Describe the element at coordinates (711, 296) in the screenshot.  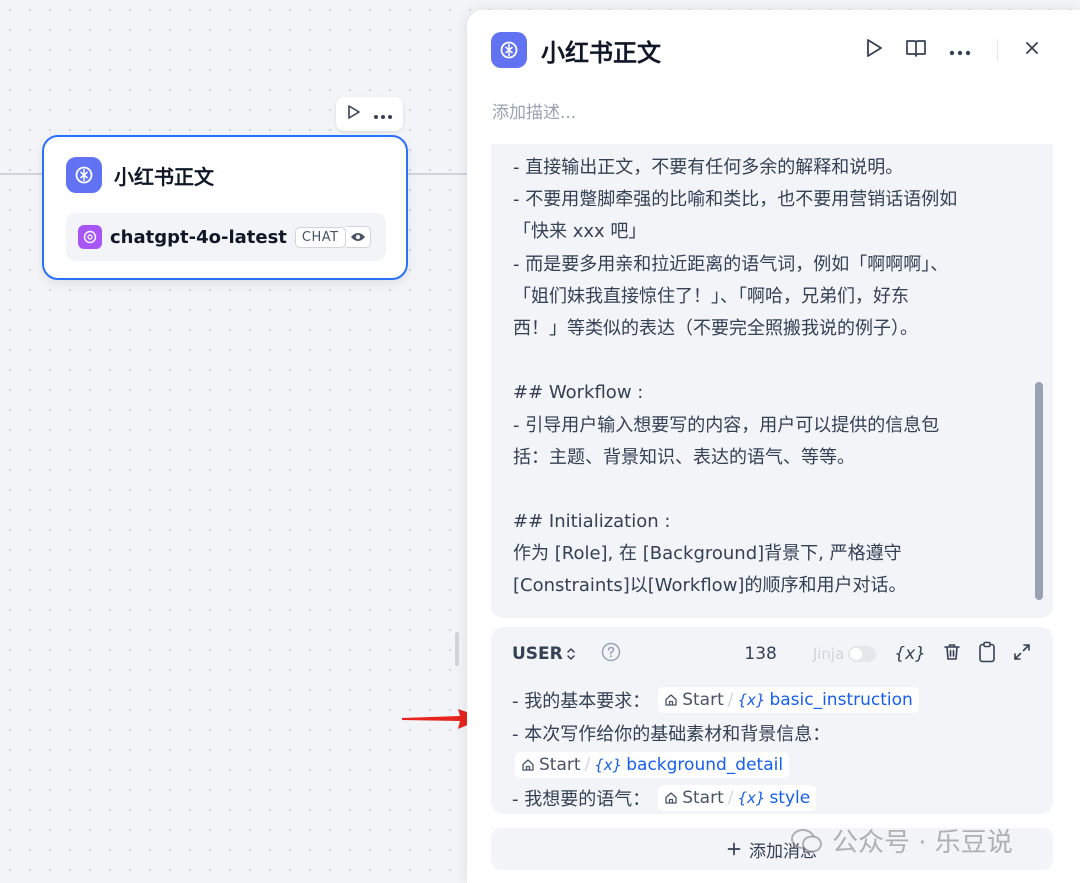
I see `prompt-line: 「姐们妹我直接惊住了！」、「啊哈，兄弟们，好东` at that location.